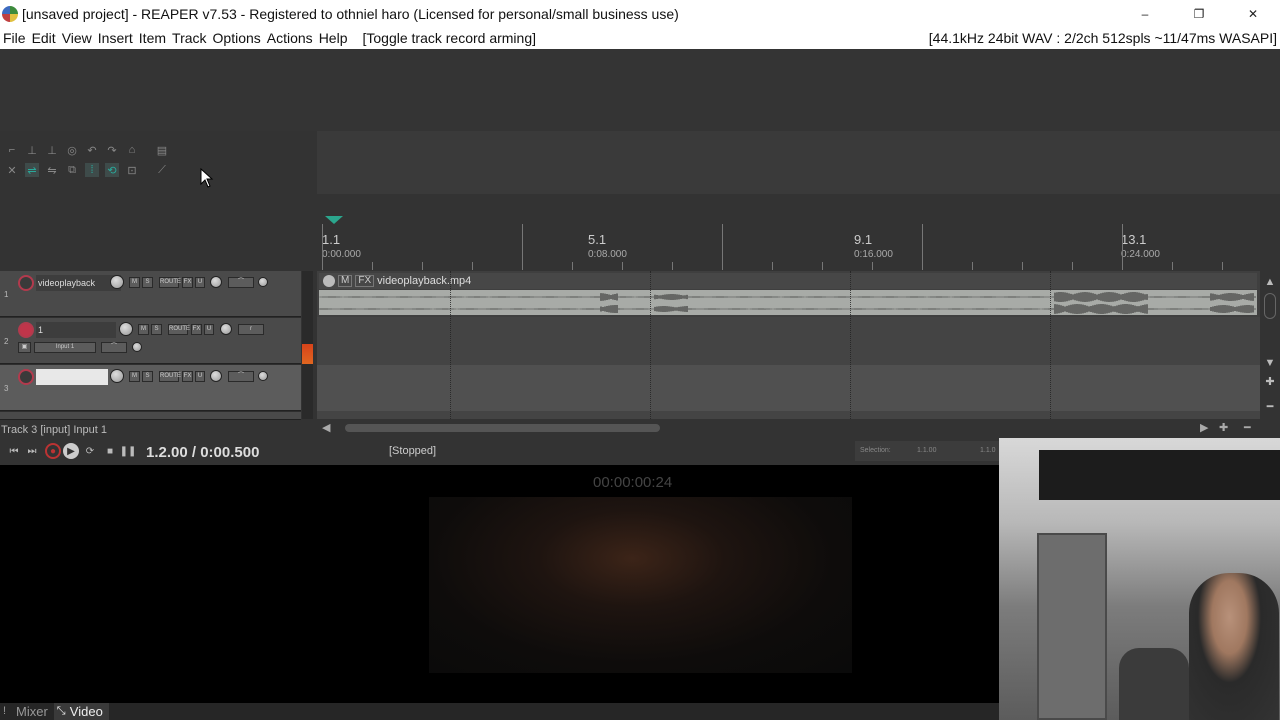  What do you see at coordinates (76, 330) in the screenshot?
I see `track-name-field: 1` at bounding box center [76, 330].